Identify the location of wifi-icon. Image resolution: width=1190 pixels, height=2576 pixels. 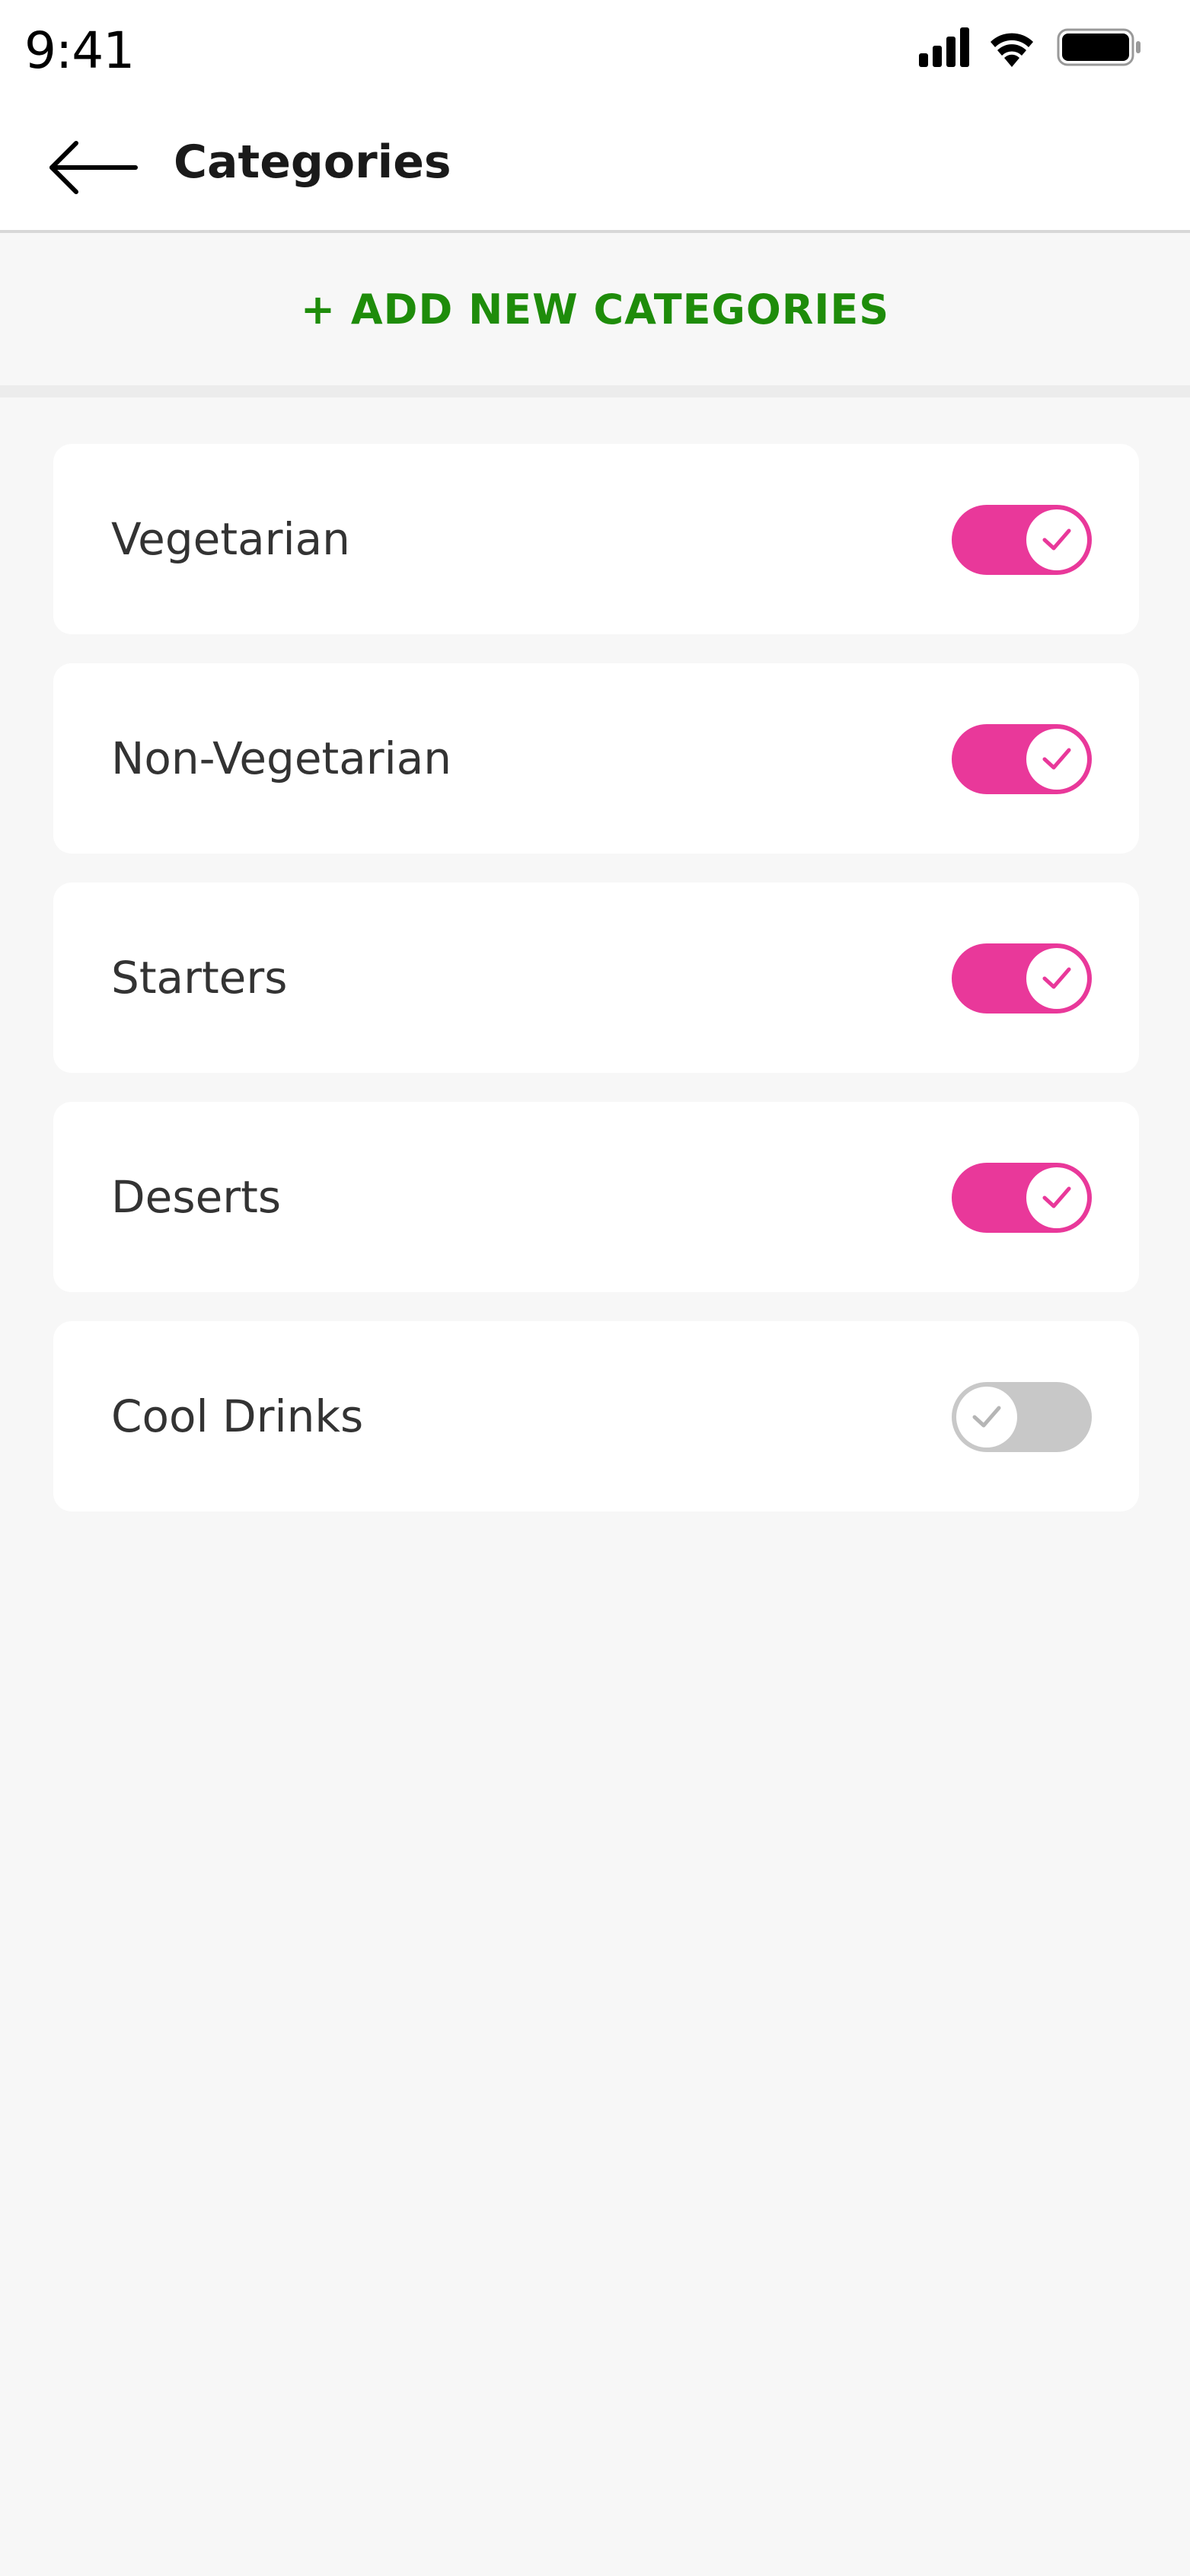
(1012, 50).